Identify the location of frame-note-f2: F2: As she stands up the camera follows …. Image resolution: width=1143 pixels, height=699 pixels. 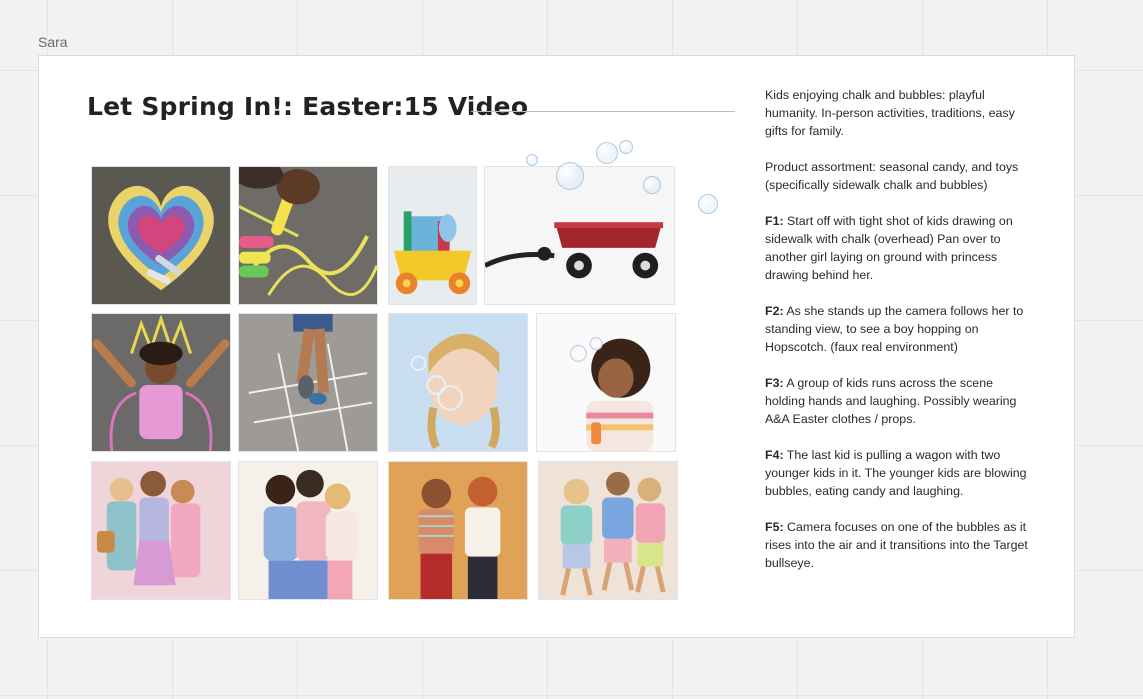
(900, 329).